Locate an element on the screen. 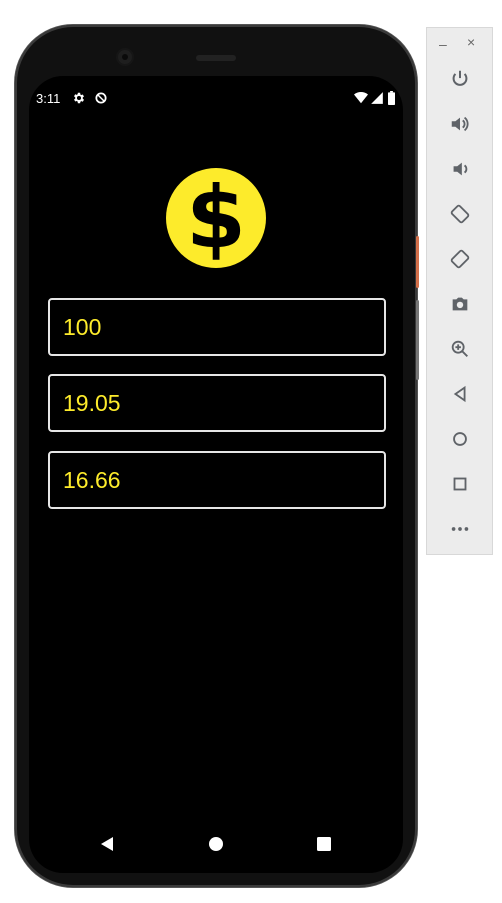 This screenshot has width=502, height=903. emulator-back-button is located at coordinates (459, 394).